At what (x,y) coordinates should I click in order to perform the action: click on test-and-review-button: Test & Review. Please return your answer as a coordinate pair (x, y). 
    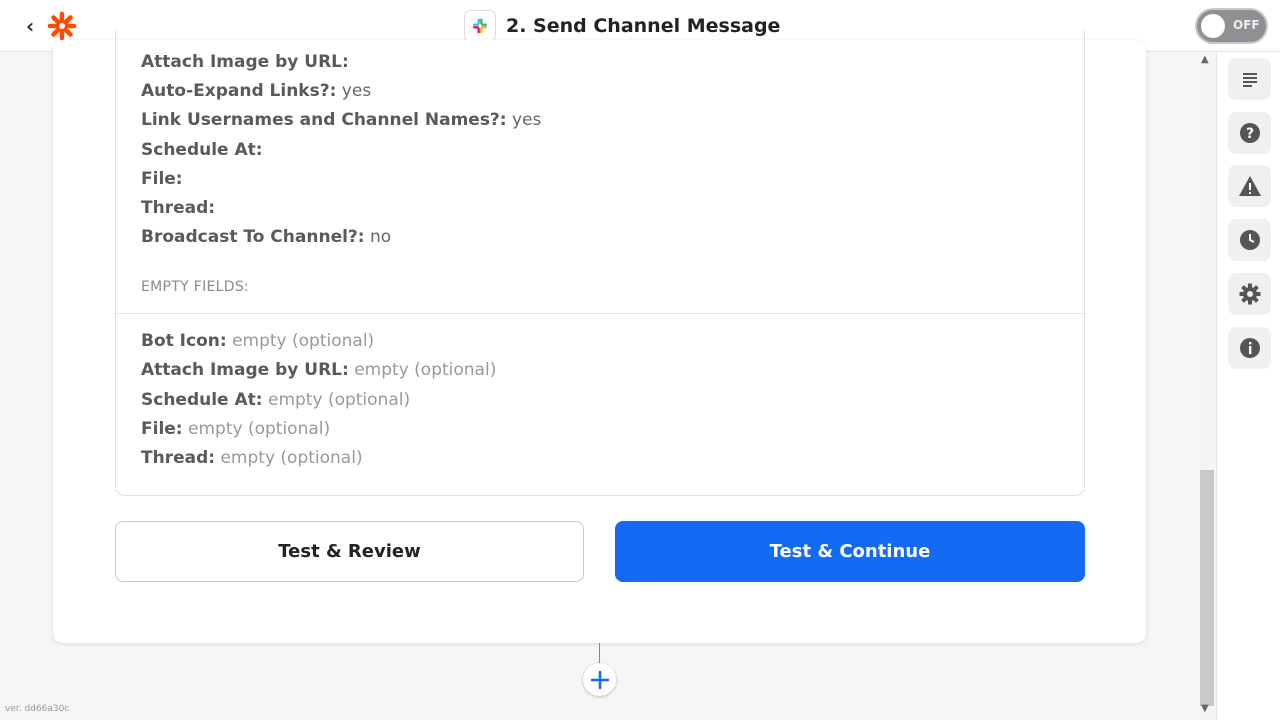
    Looking at the image, I should click on (349, 551).